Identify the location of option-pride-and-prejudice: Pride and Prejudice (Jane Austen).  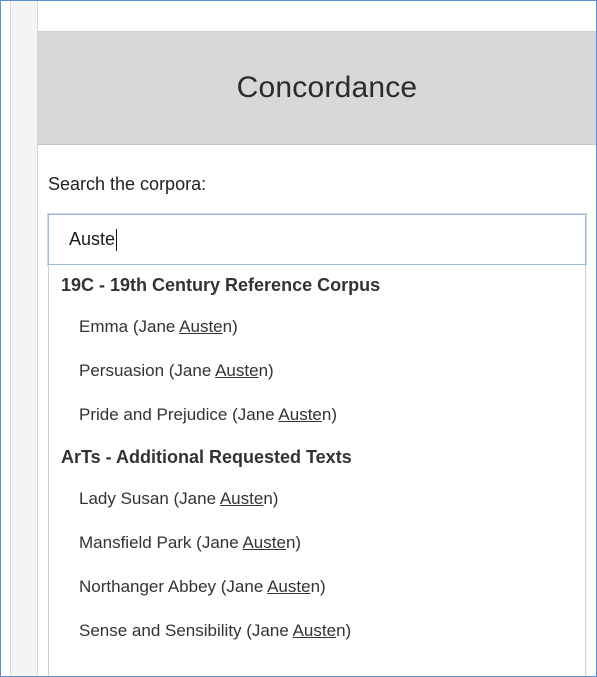
(317, 415).